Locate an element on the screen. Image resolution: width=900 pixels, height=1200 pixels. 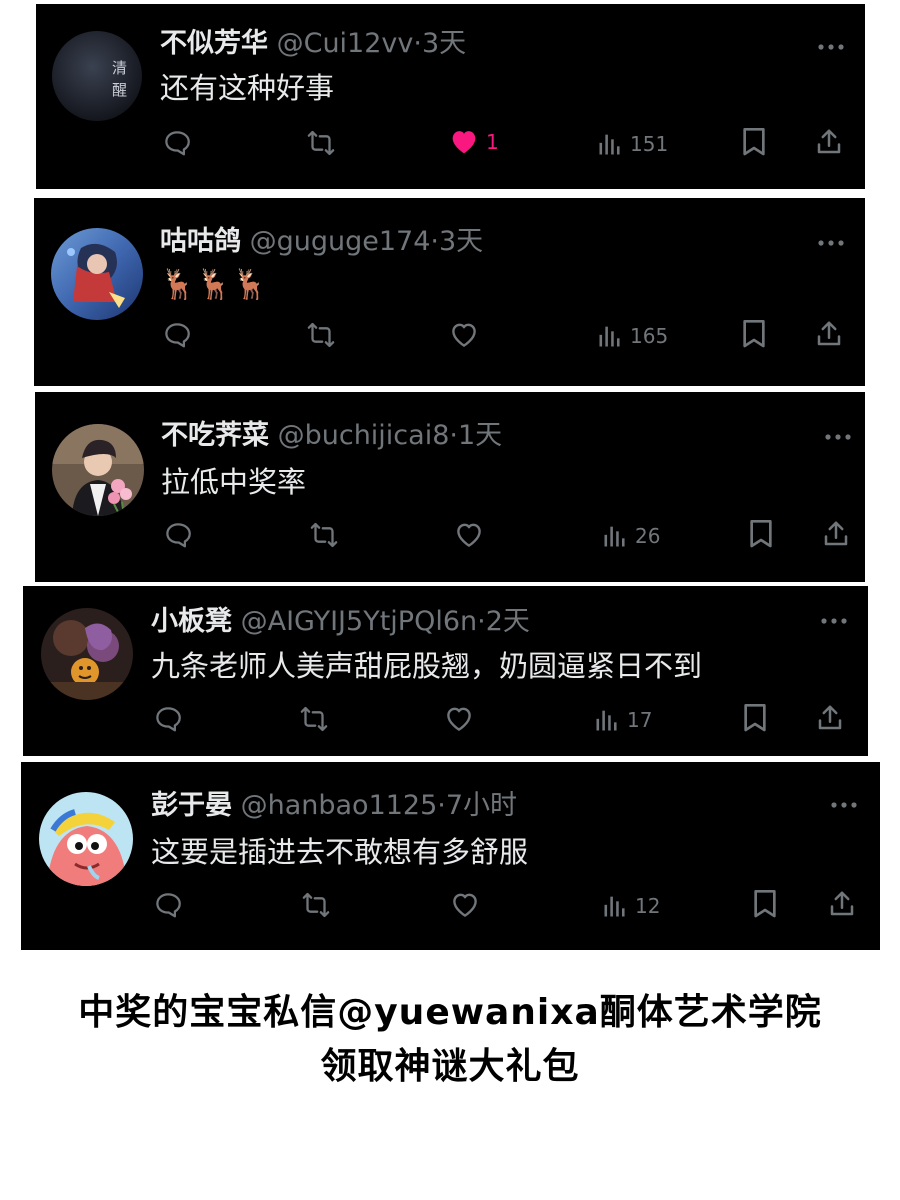
views-button: 12 is located at coordinates (630, 906).